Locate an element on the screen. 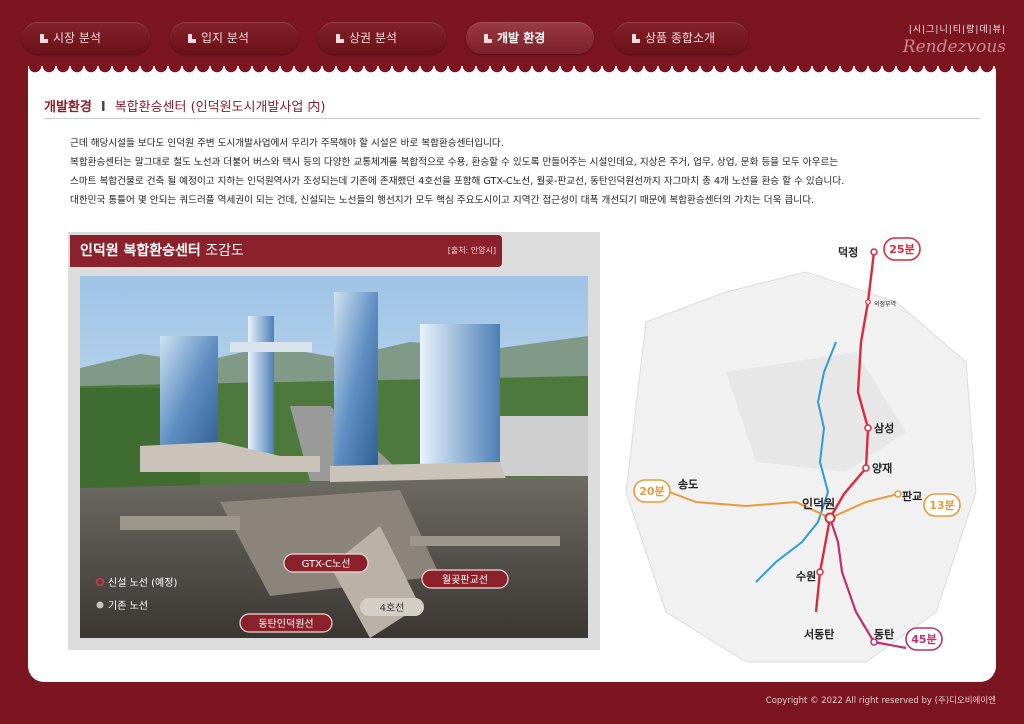  time-songdo: 20분 is located at coordinates (651, 491).